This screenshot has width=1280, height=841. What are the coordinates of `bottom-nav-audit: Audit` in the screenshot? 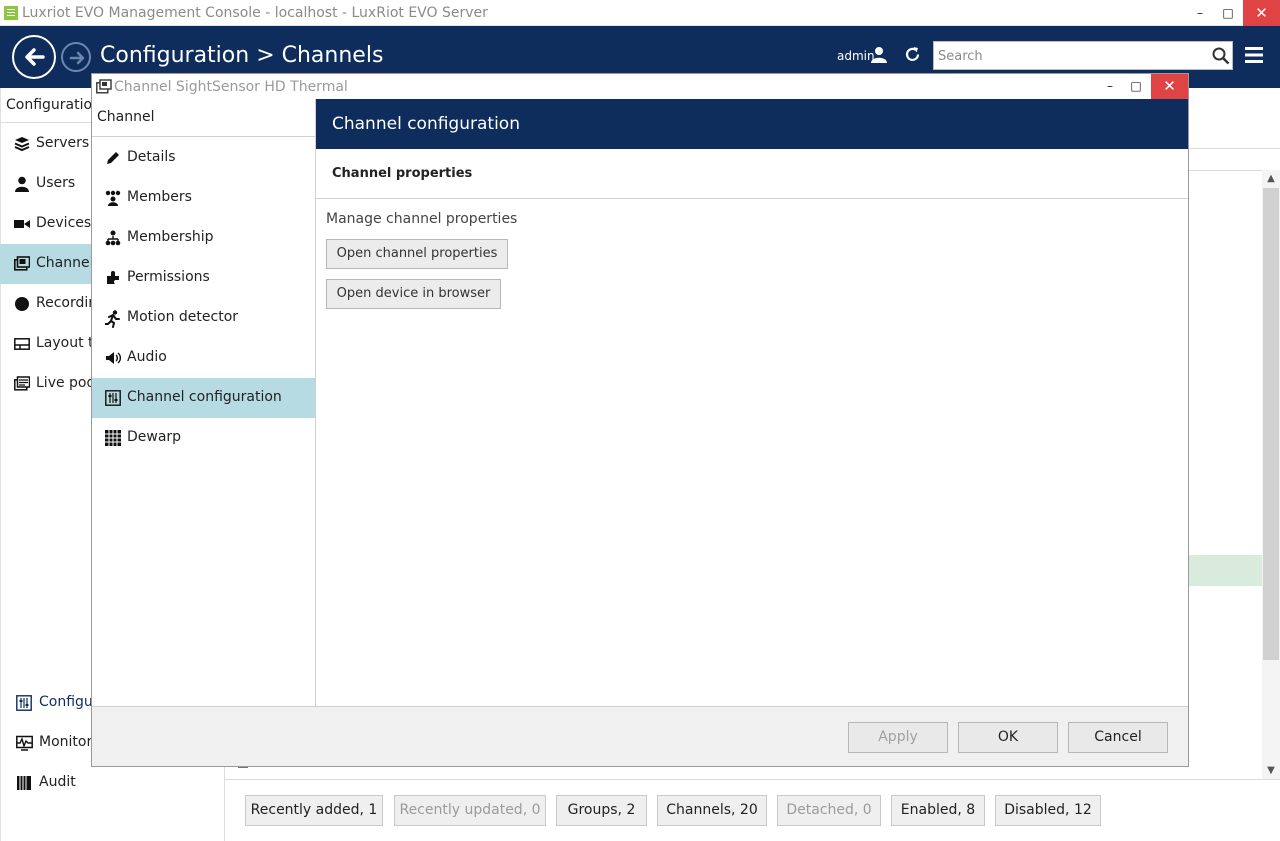 It's located at (46, 783).